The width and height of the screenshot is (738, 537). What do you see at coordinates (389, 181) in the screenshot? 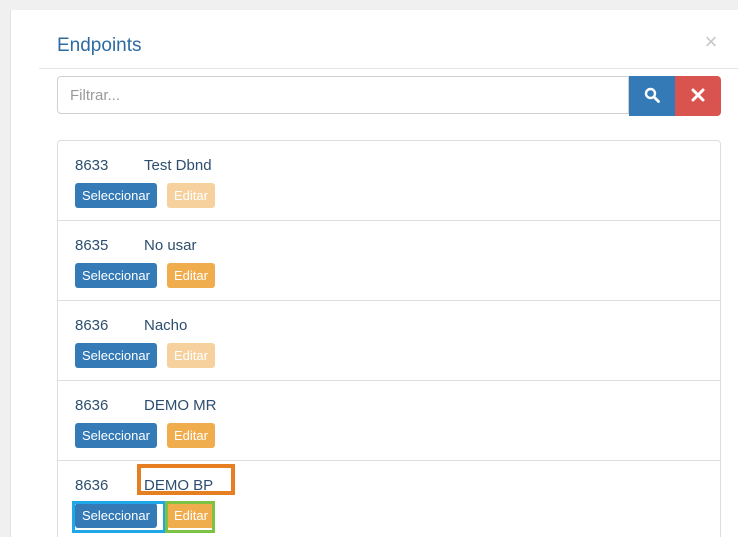
I see `list-item: 8633 Test Dbnd Seleccionar Editar` at bounding box center [389, 181].